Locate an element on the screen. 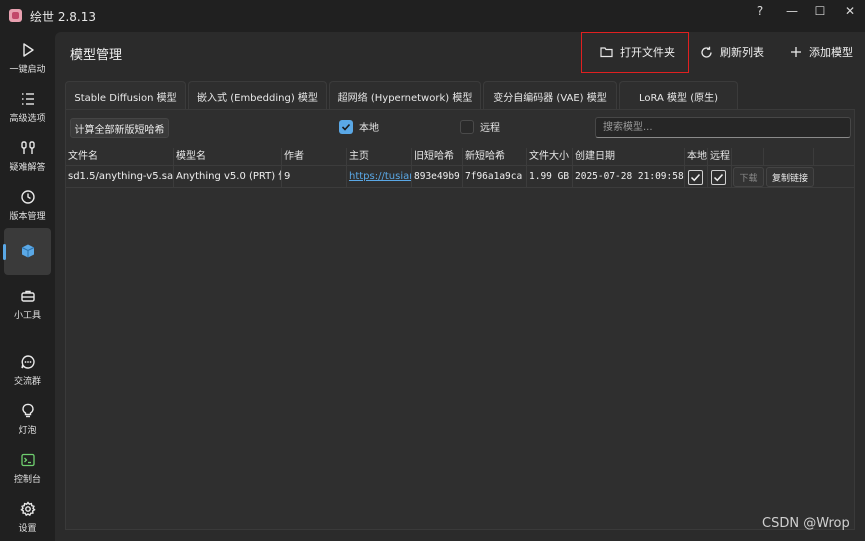 This screenshot has height=541, width=865. chat-icon is located at coordinates (27, 362).